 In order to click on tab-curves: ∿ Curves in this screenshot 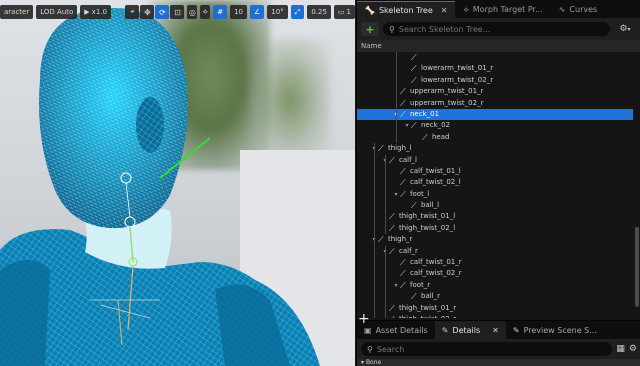, I will do `click(578, 9)`.